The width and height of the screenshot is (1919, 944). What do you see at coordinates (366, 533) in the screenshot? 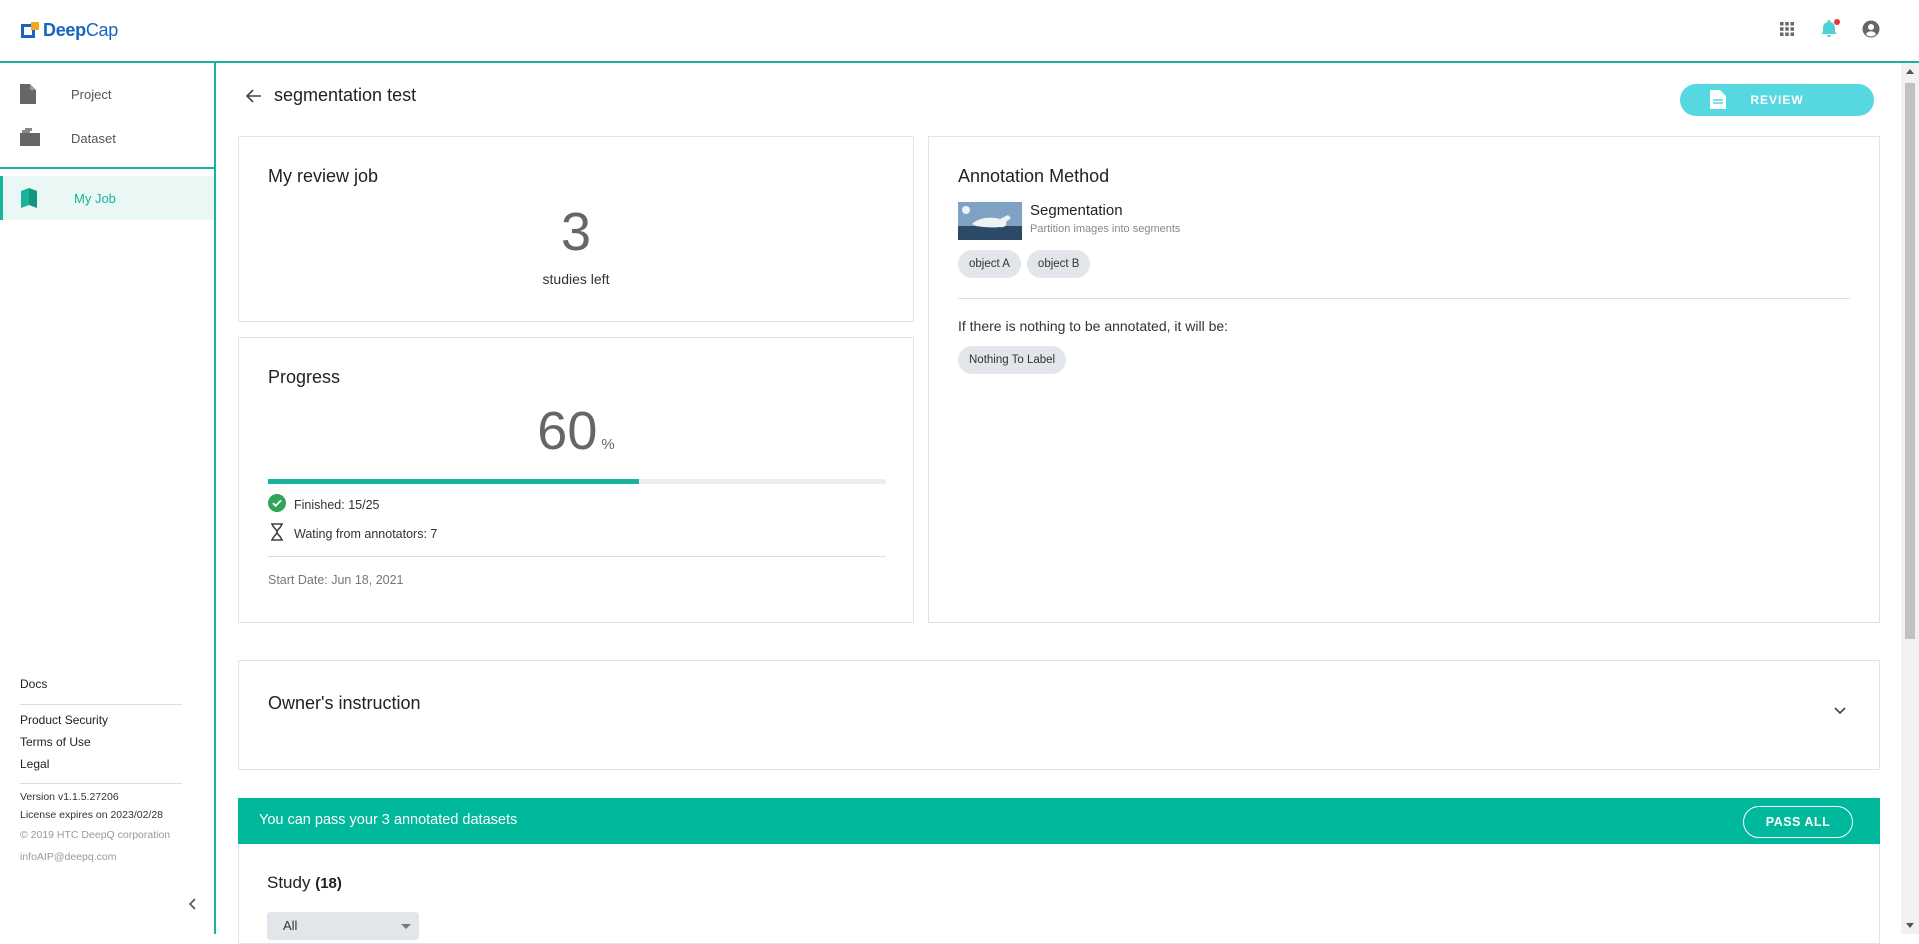
I see `waiting-text: Wating from annotators: 7` at bounding box center [366, 533].